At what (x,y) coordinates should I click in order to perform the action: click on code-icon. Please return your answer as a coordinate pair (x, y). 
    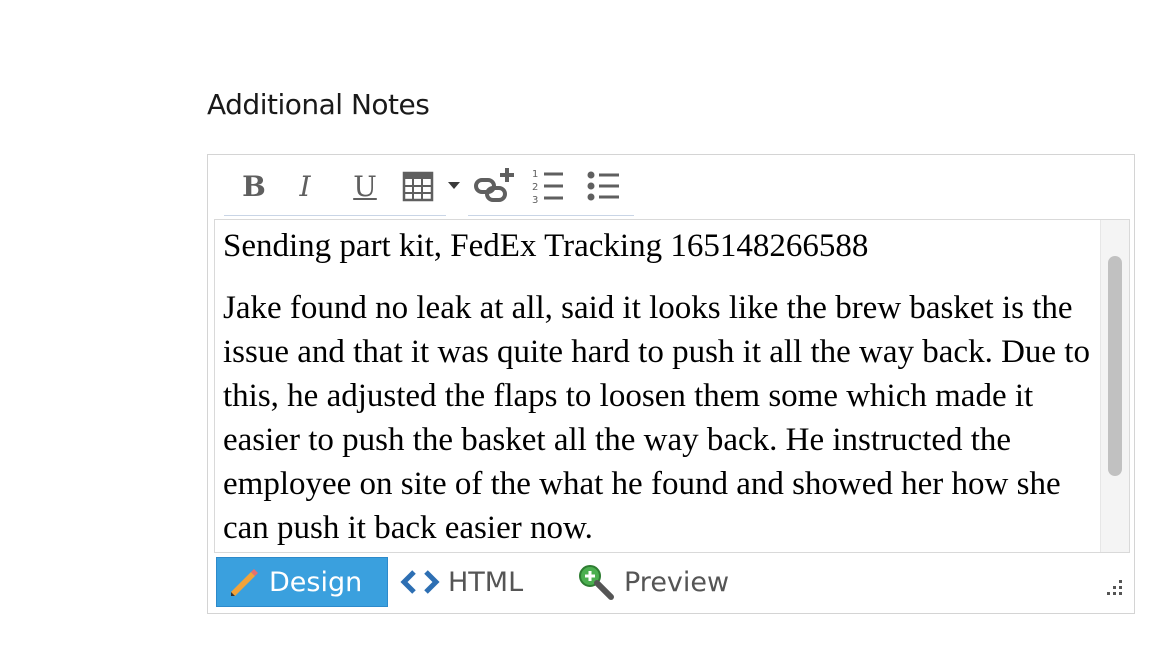
    Looking at the image, I should click on (420, 582).